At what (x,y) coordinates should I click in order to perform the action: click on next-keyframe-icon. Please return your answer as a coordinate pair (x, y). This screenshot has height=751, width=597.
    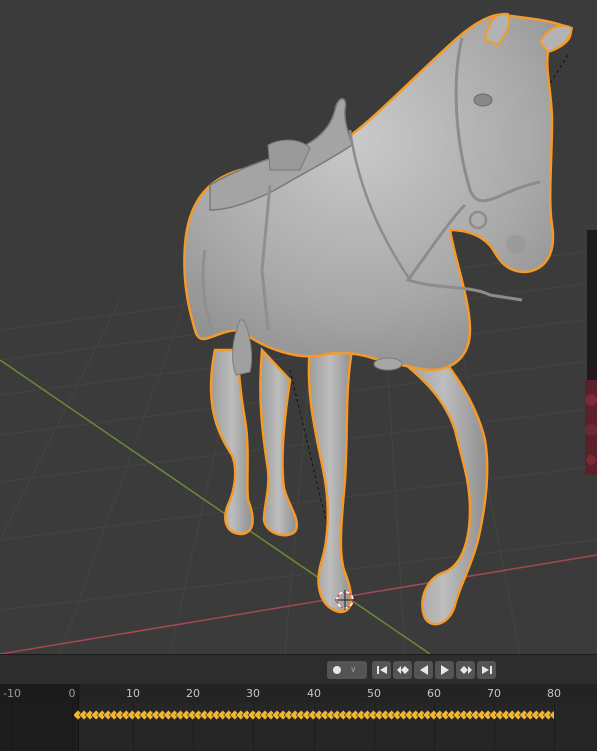
    Looking at the image, I should click on (465, 670).